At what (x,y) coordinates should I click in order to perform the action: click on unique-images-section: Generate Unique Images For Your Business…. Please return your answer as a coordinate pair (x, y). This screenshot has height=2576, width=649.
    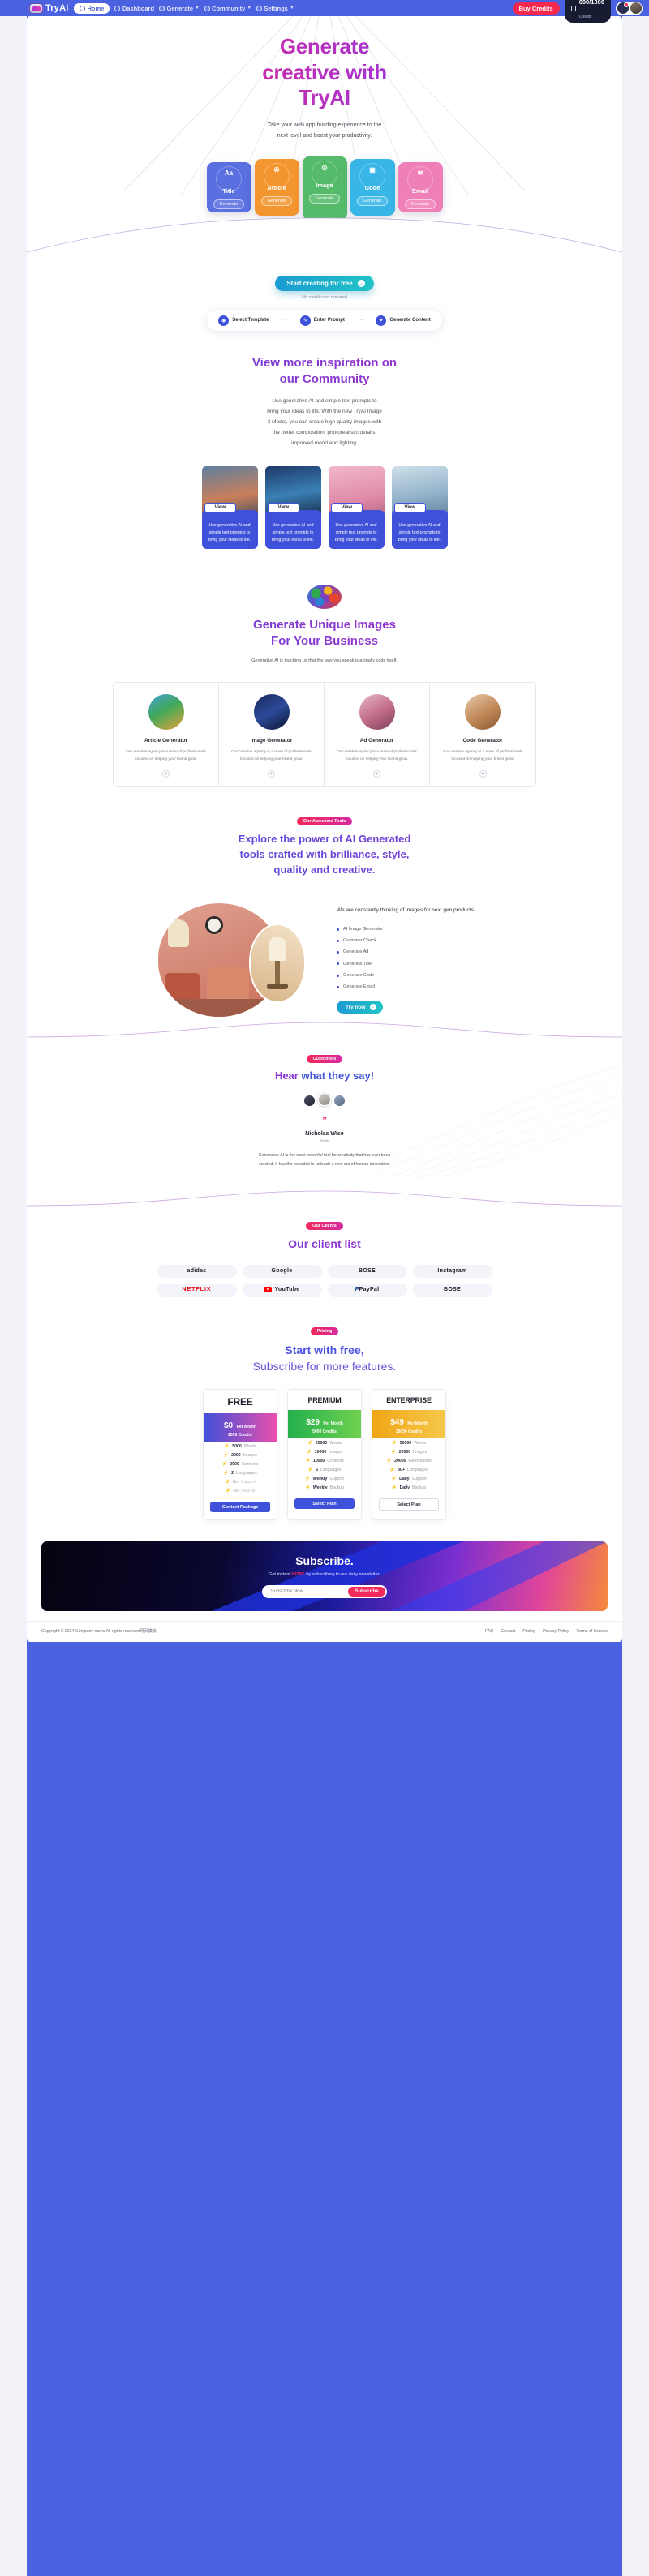
    Looking at the image, I should click on (324, 668).